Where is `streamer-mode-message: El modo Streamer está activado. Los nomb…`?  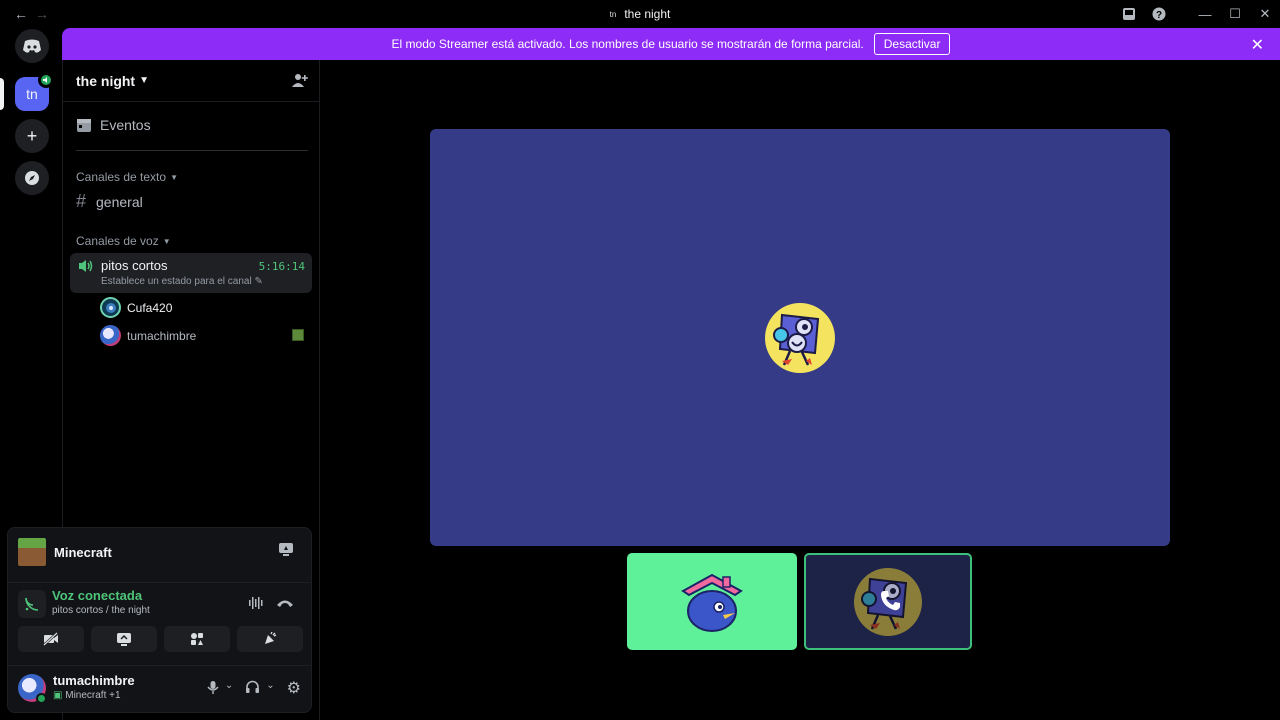
streamer-mode-message: El modo Streamer está activado. Los nomb… is located at coordinates (627, 44).